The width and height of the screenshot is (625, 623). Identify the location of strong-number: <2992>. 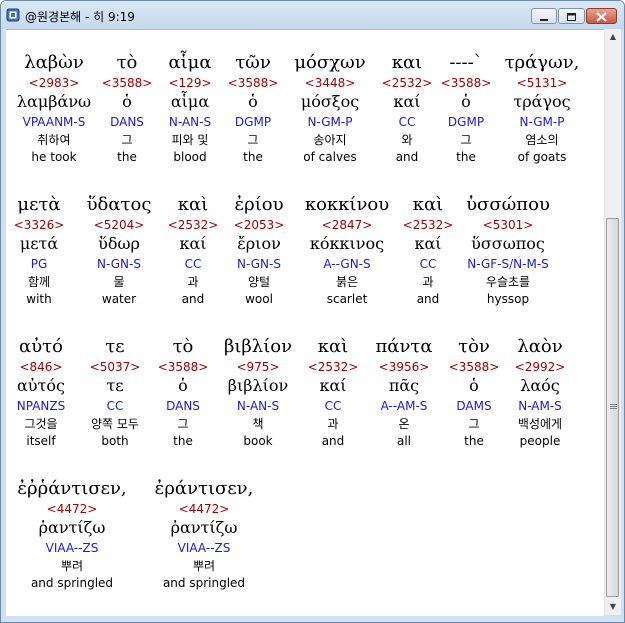
(540, 367).